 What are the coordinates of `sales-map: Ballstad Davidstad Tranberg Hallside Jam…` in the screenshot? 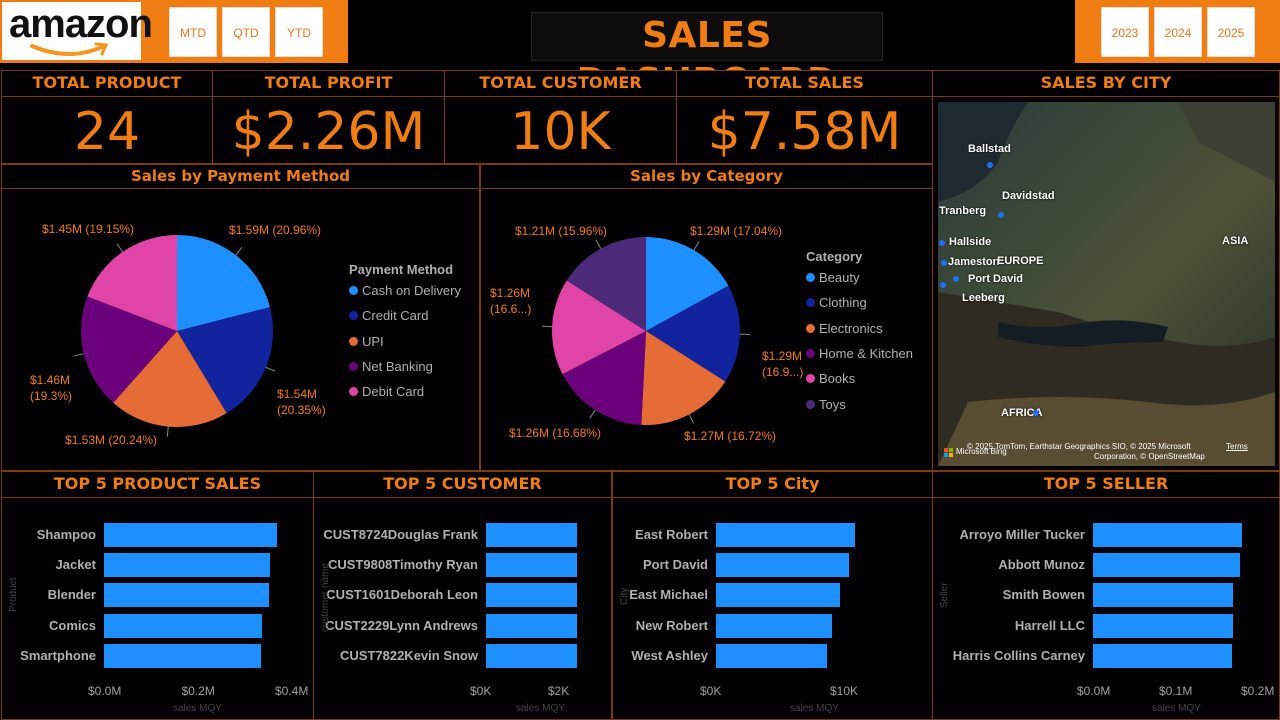 It's located at (1106, 284).